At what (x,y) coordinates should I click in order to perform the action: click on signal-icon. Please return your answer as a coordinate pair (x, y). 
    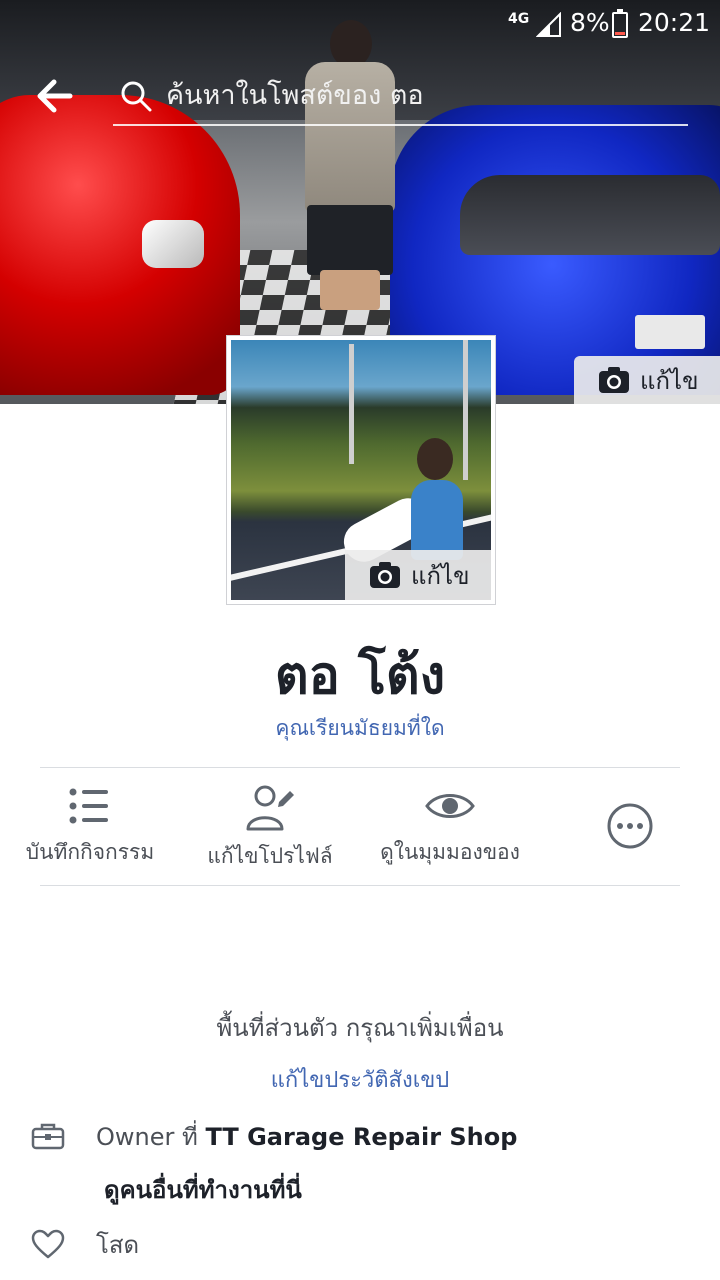
    Looking at the image, I should click on (548, 24).